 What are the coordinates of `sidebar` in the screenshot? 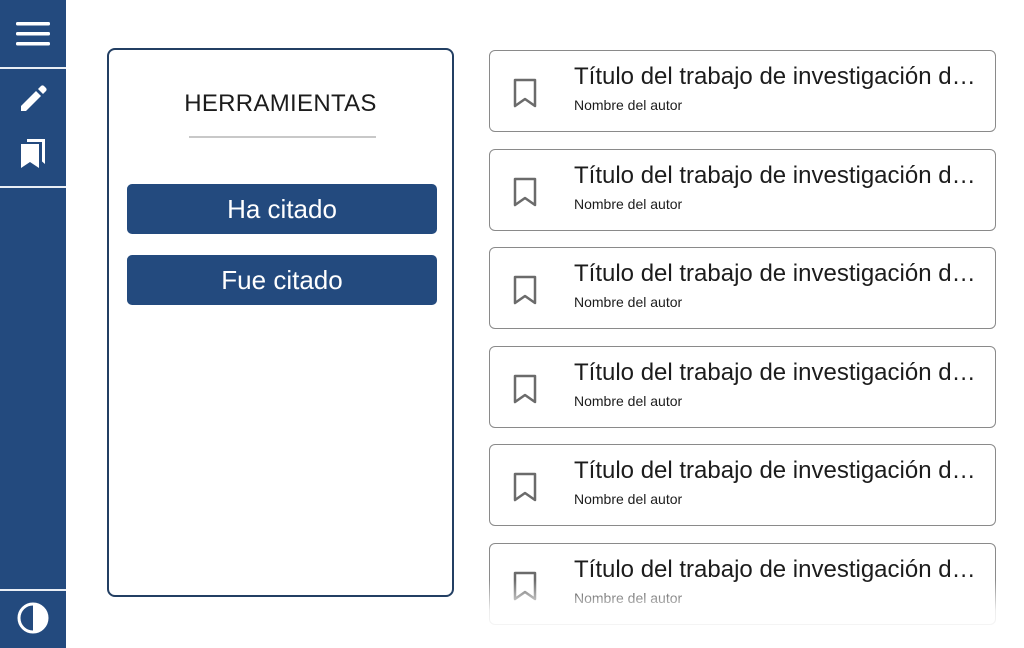 It's located at (33, 324).